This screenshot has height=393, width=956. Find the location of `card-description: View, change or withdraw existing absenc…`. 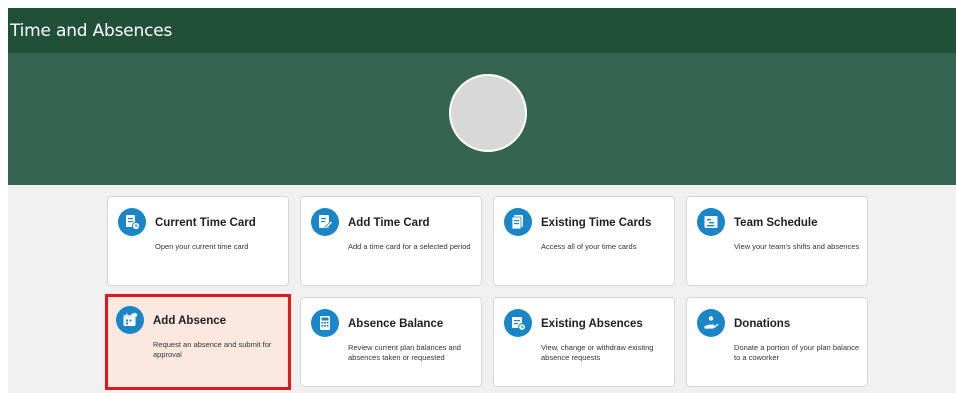

card-description: View, change or withdraw existing absenc… is located at coordinates (597, 352).